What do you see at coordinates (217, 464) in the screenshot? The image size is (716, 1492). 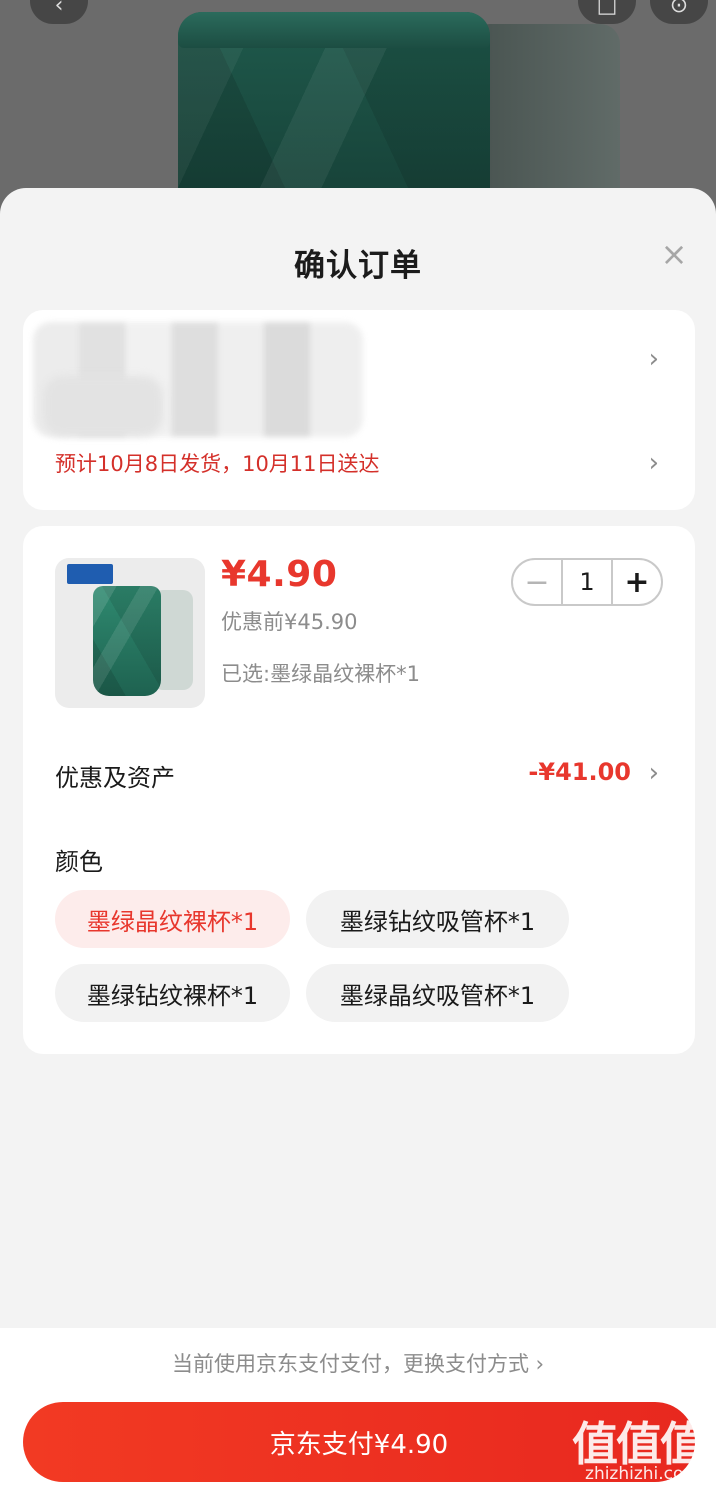 I see `delivery-estimate: 预计10月8日发货，10月11日送达` at bounding box center [217, 464].